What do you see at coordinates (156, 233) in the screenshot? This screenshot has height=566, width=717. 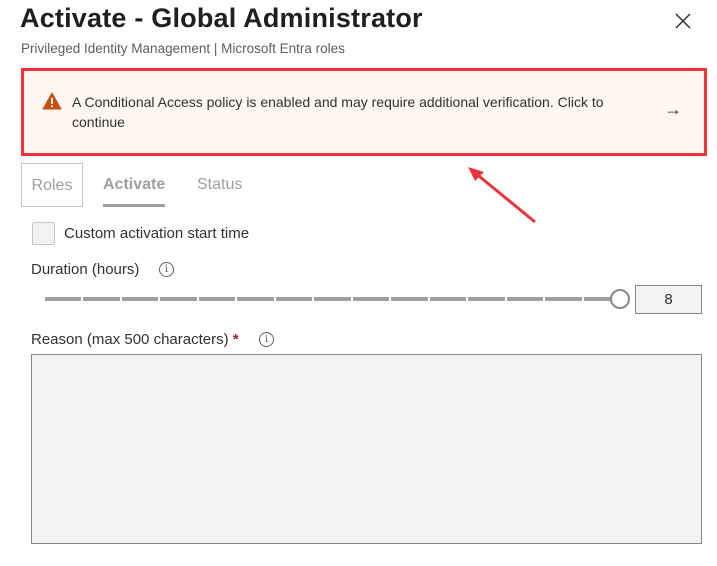 I see `custom-start-time-label: Custom activation start time` at bounding box center [156, 233].